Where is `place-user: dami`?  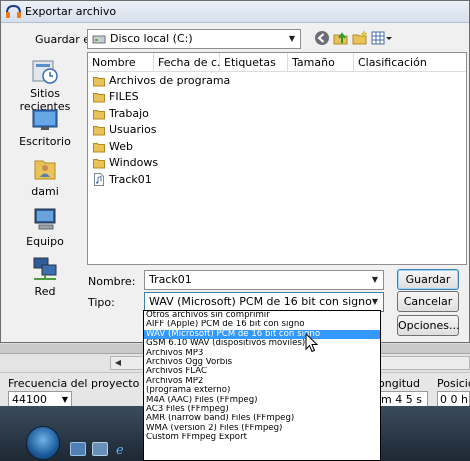 place-user: dami is located at coordinates (45, 176).